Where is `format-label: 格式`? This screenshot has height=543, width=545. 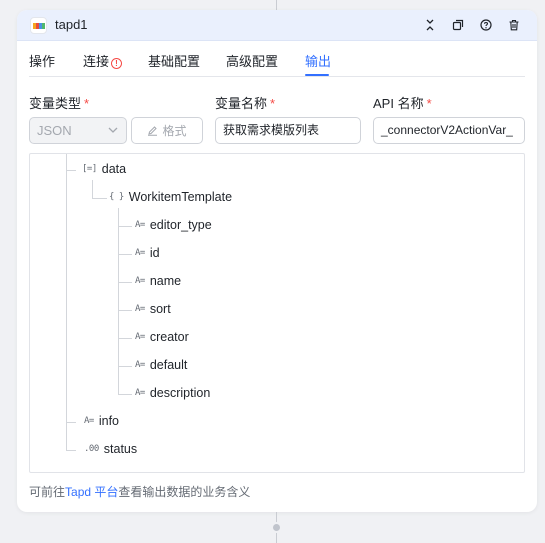 format-label: 格式 is located at coordinates (174, 131).